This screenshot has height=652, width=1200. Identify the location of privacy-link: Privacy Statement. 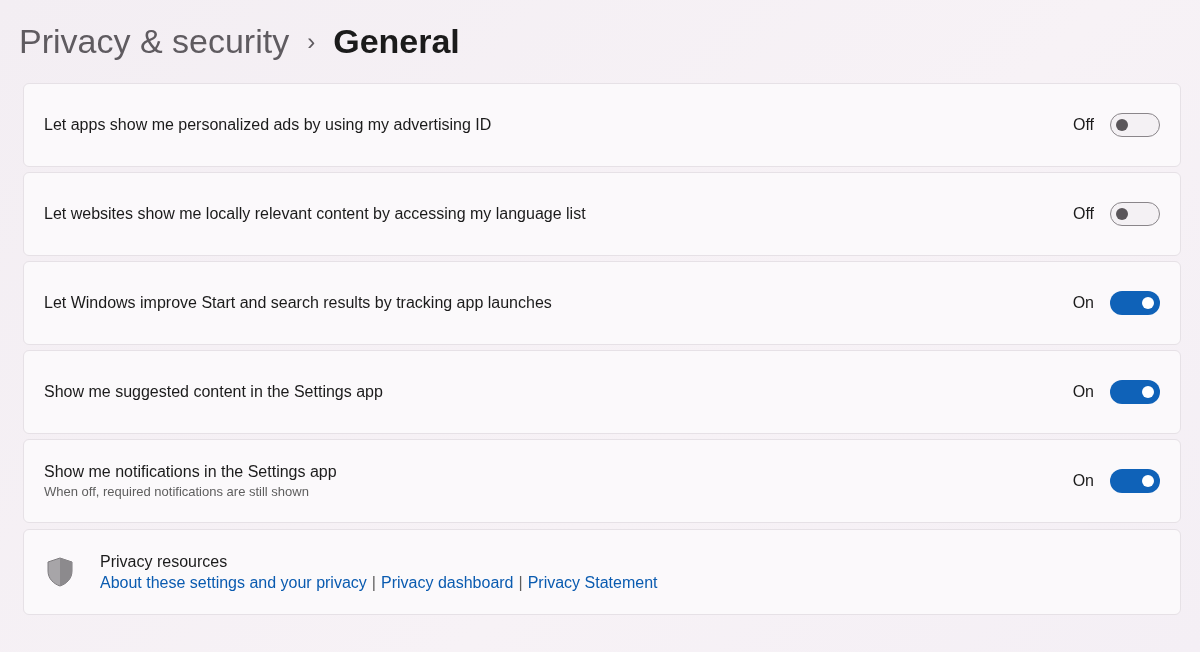
(592, 582).